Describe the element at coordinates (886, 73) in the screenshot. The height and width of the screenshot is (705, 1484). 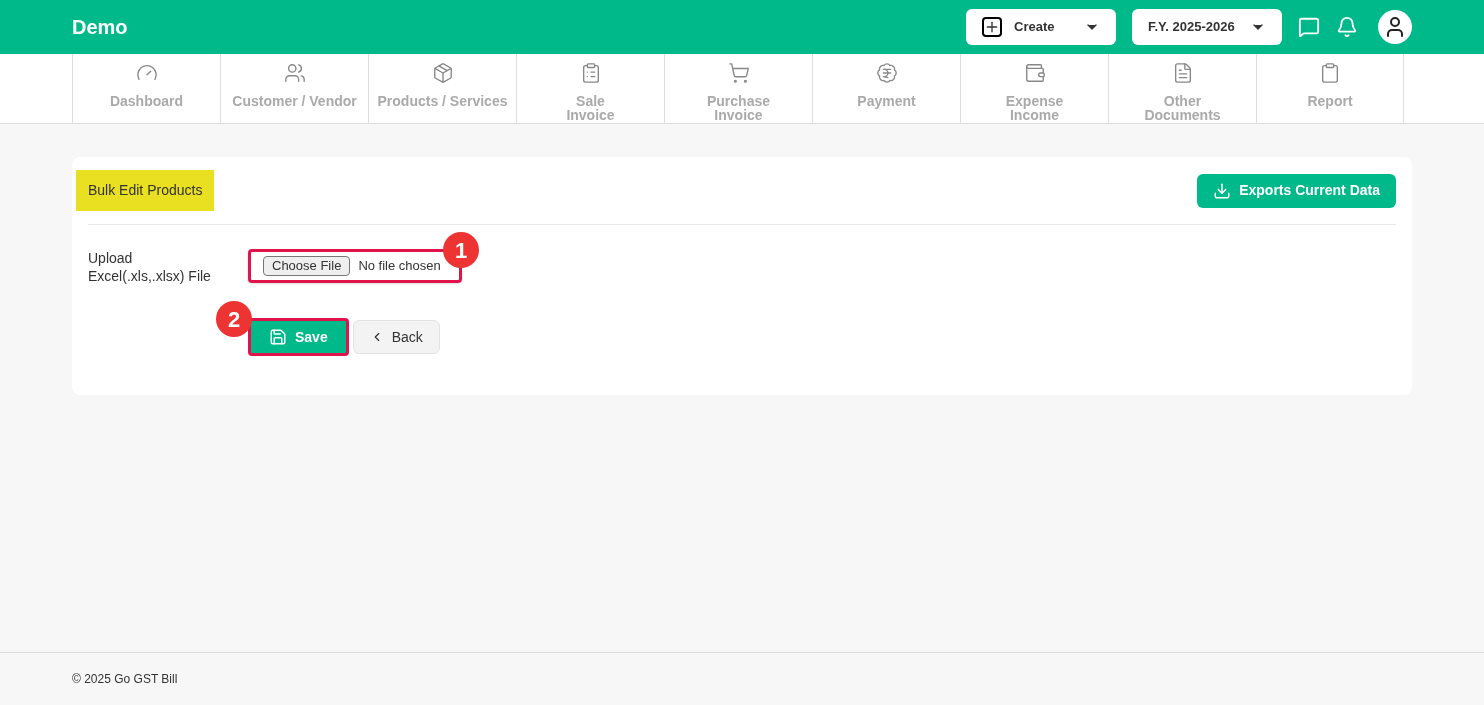
I see `rupee-icon` at that location.